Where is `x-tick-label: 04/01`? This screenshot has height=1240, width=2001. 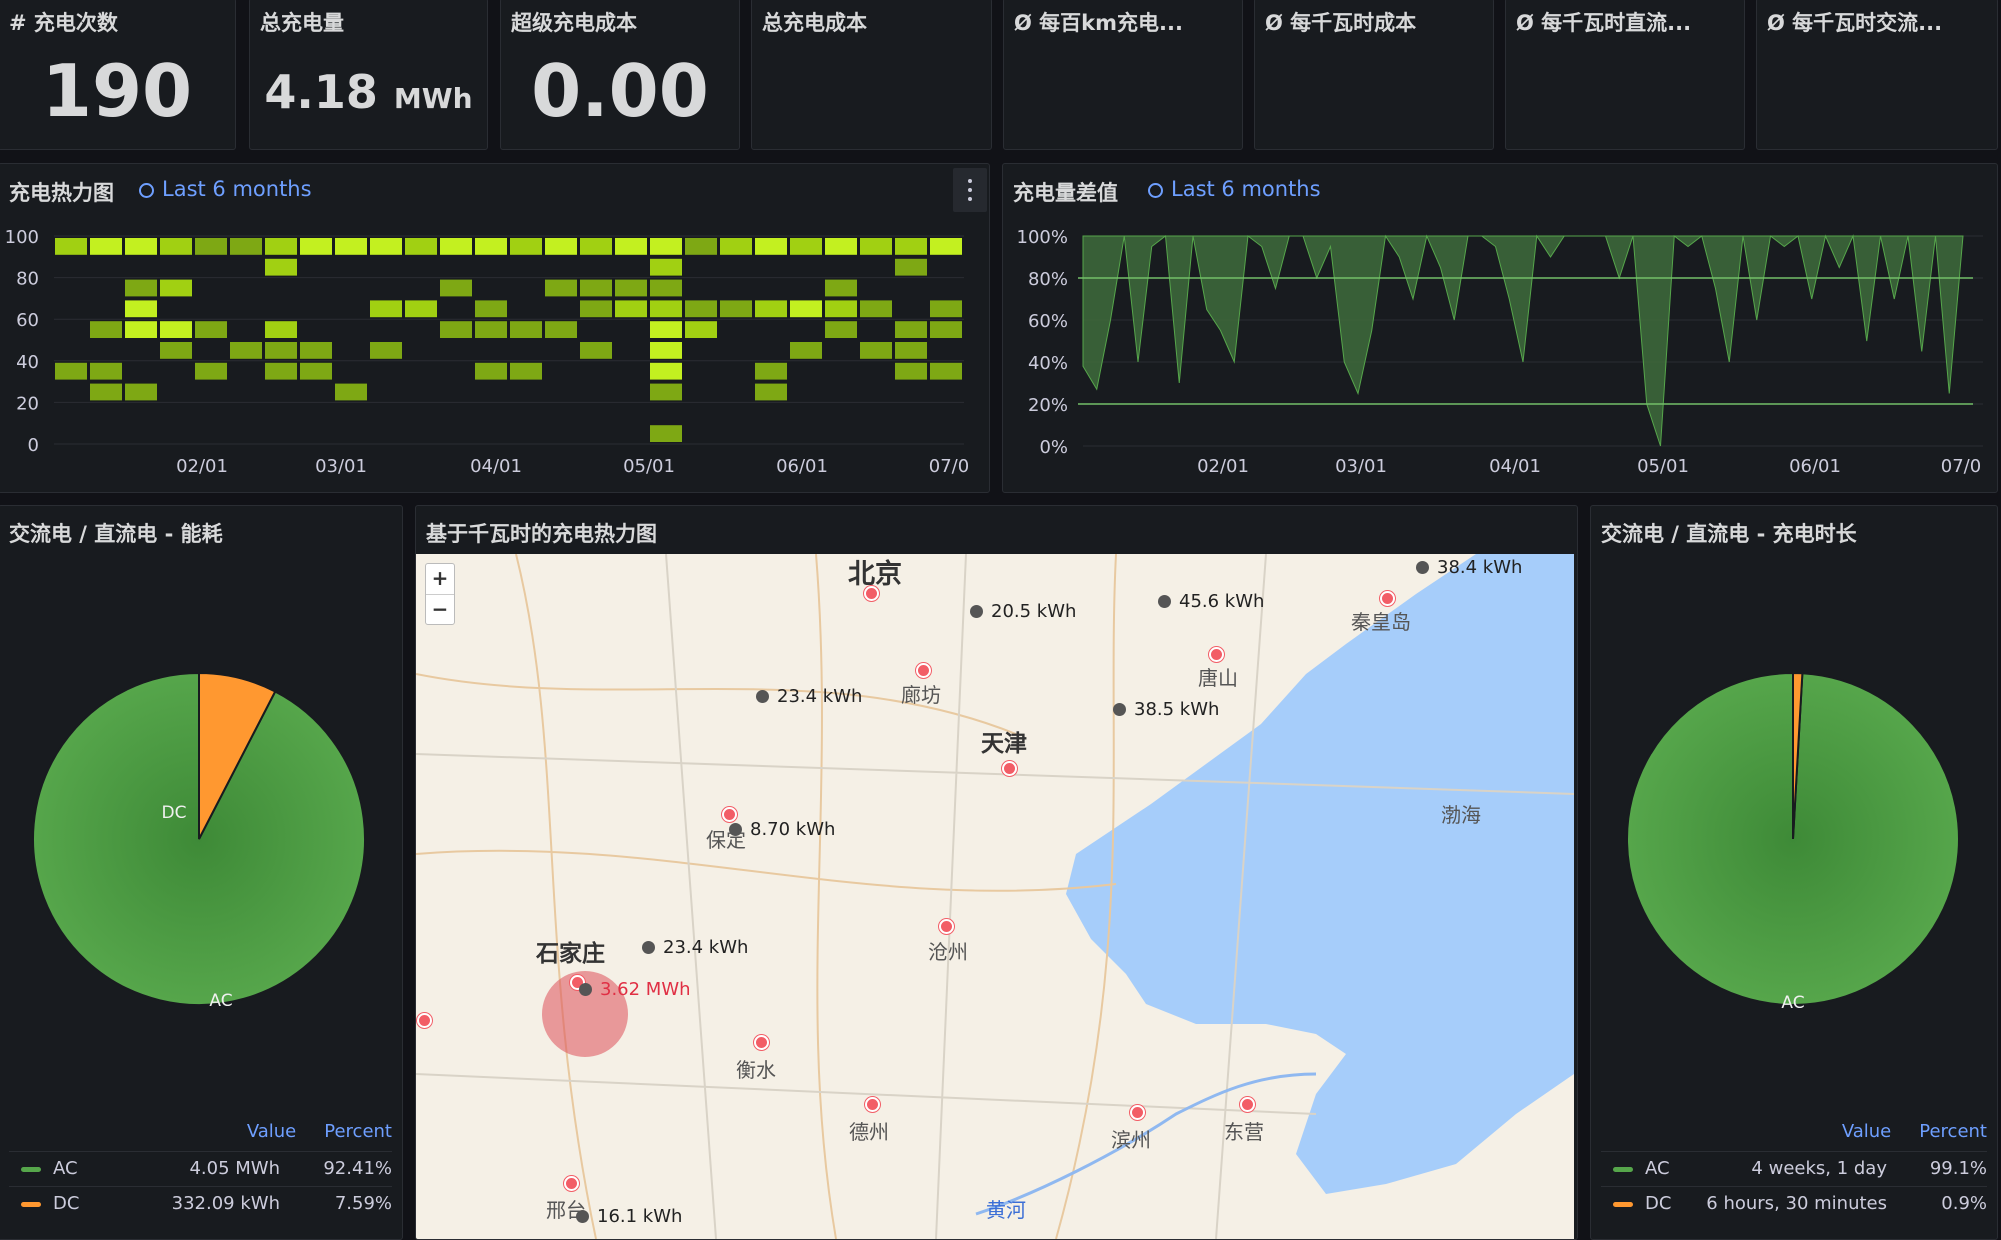
x-tick-label: 04/01 is located at coordinates (1515, 466).